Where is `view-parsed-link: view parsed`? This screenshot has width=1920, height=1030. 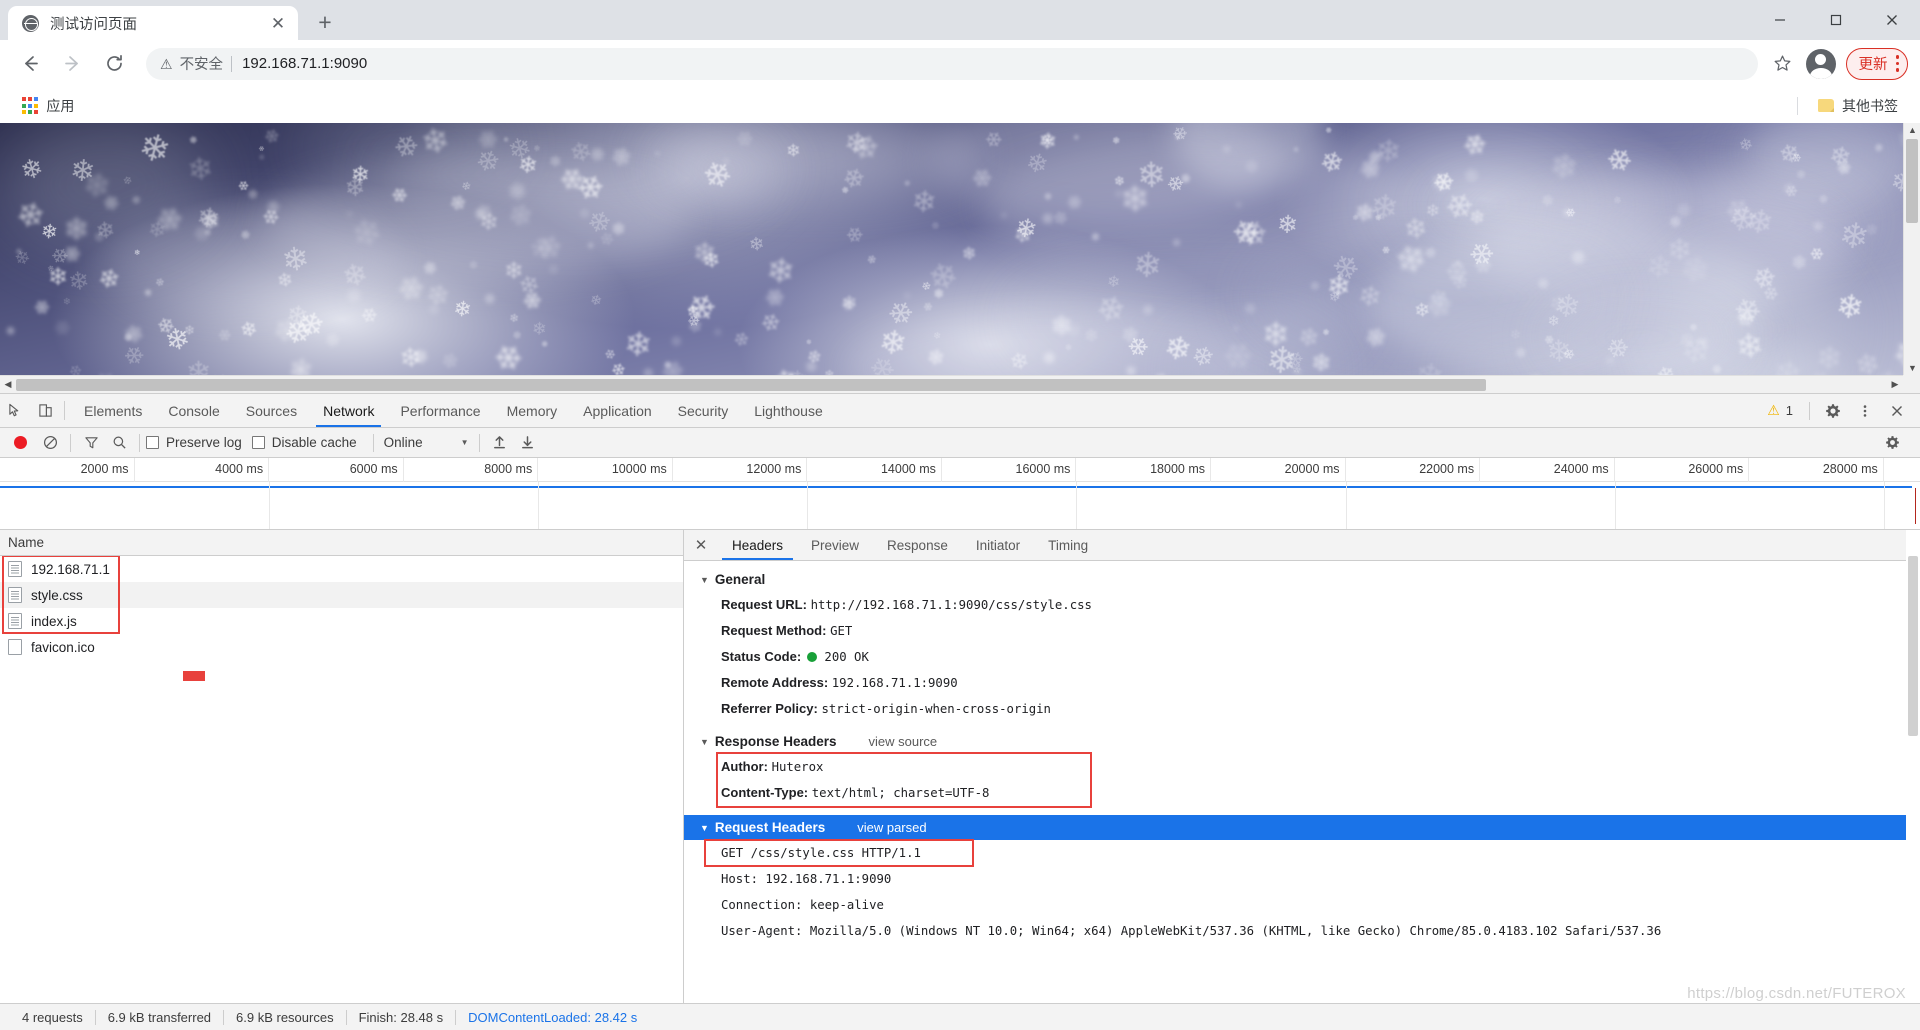
view-parsed-link: view parsed is located at coordinates (891, 827).